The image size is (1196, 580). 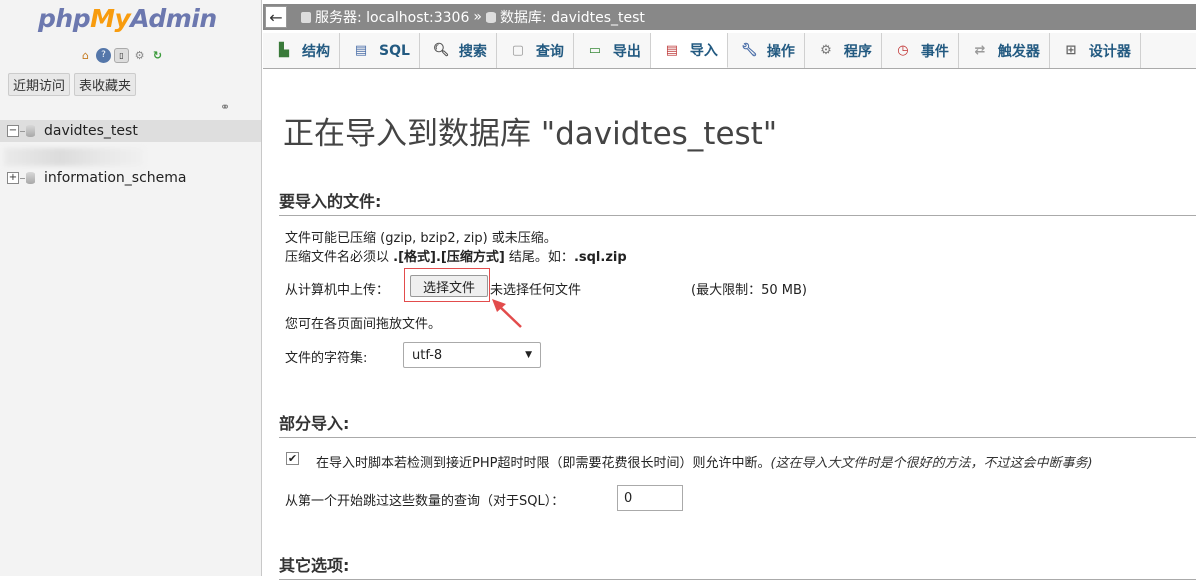 What do you see at coordinates (572, 17) in the screenshot?
I see `breadcrumb-database: 数据库: davidtes_test` at bounding box center [572, 17].